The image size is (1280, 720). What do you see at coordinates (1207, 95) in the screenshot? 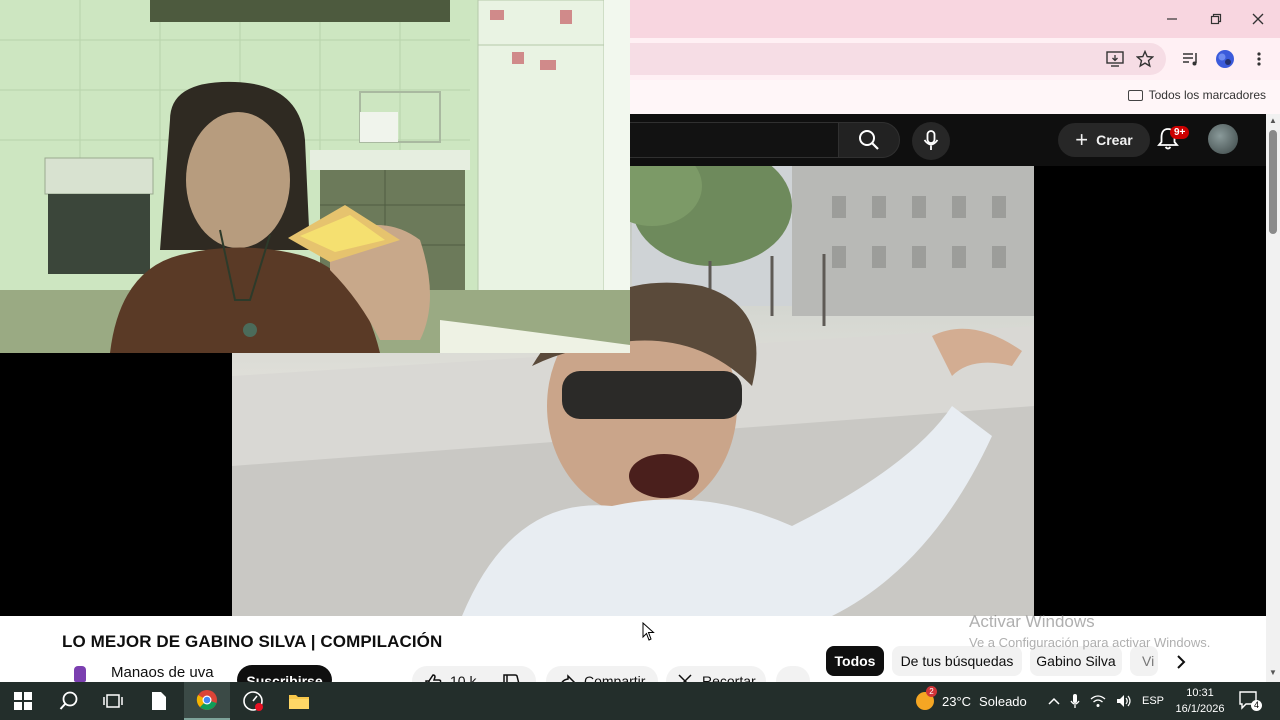
I see `all-bookmarks-label: Todos los marcadores` at bounding box center [1207, 95].